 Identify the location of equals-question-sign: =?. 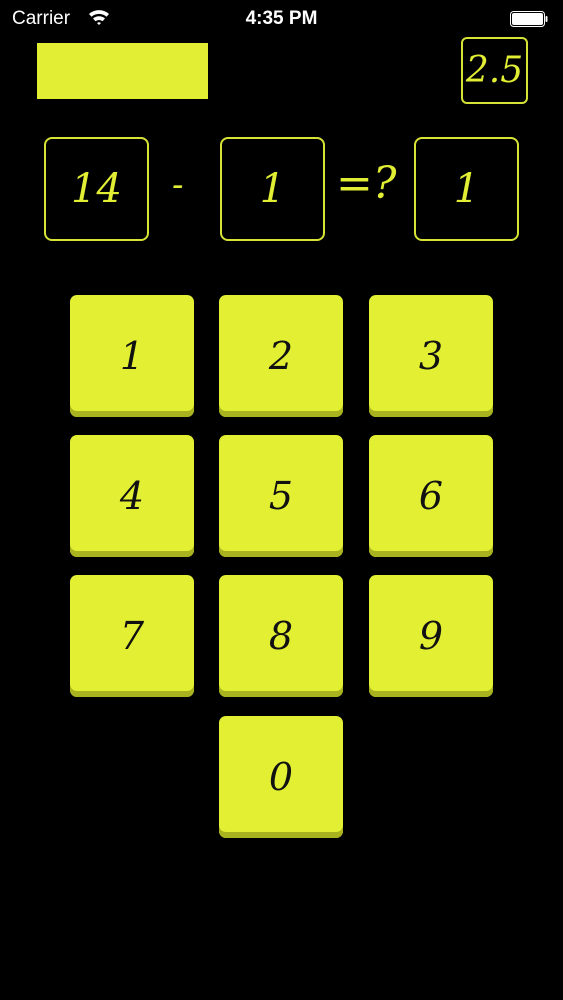
(366, 183).